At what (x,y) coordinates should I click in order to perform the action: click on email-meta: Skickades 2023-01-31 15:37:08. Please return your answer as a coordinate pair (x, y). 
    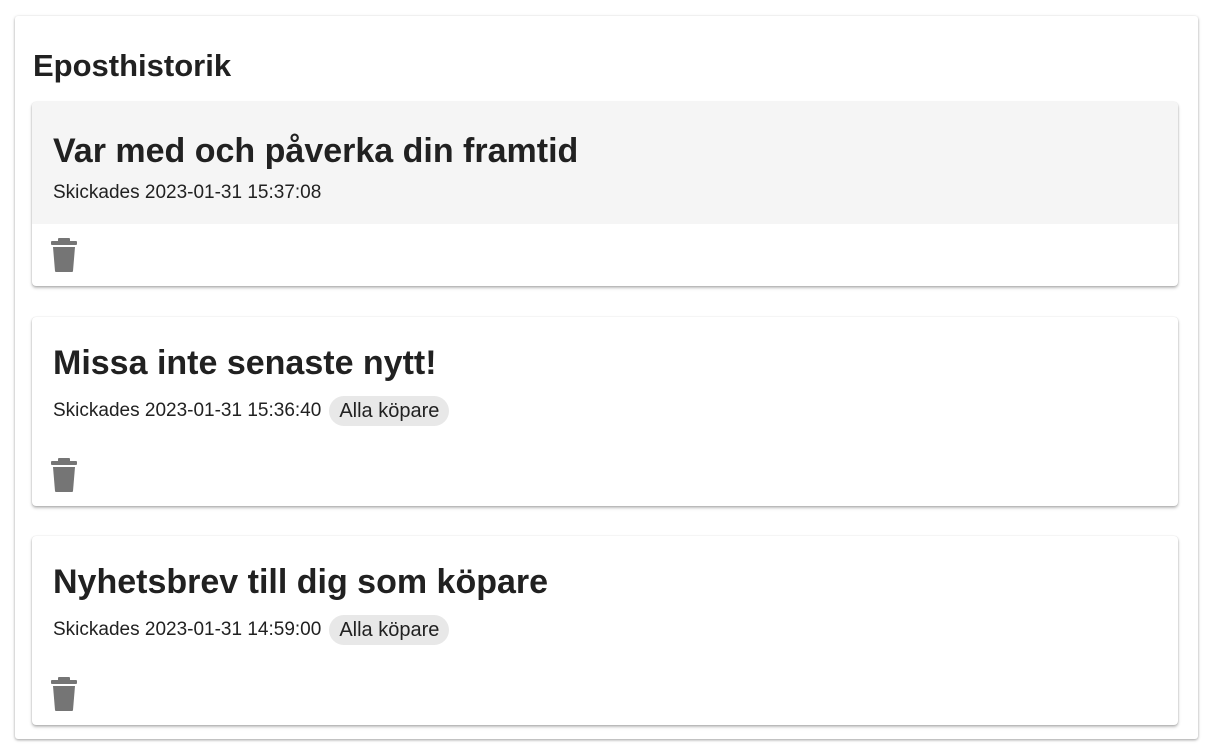
    Looking at the image, I should click on (187, 193).